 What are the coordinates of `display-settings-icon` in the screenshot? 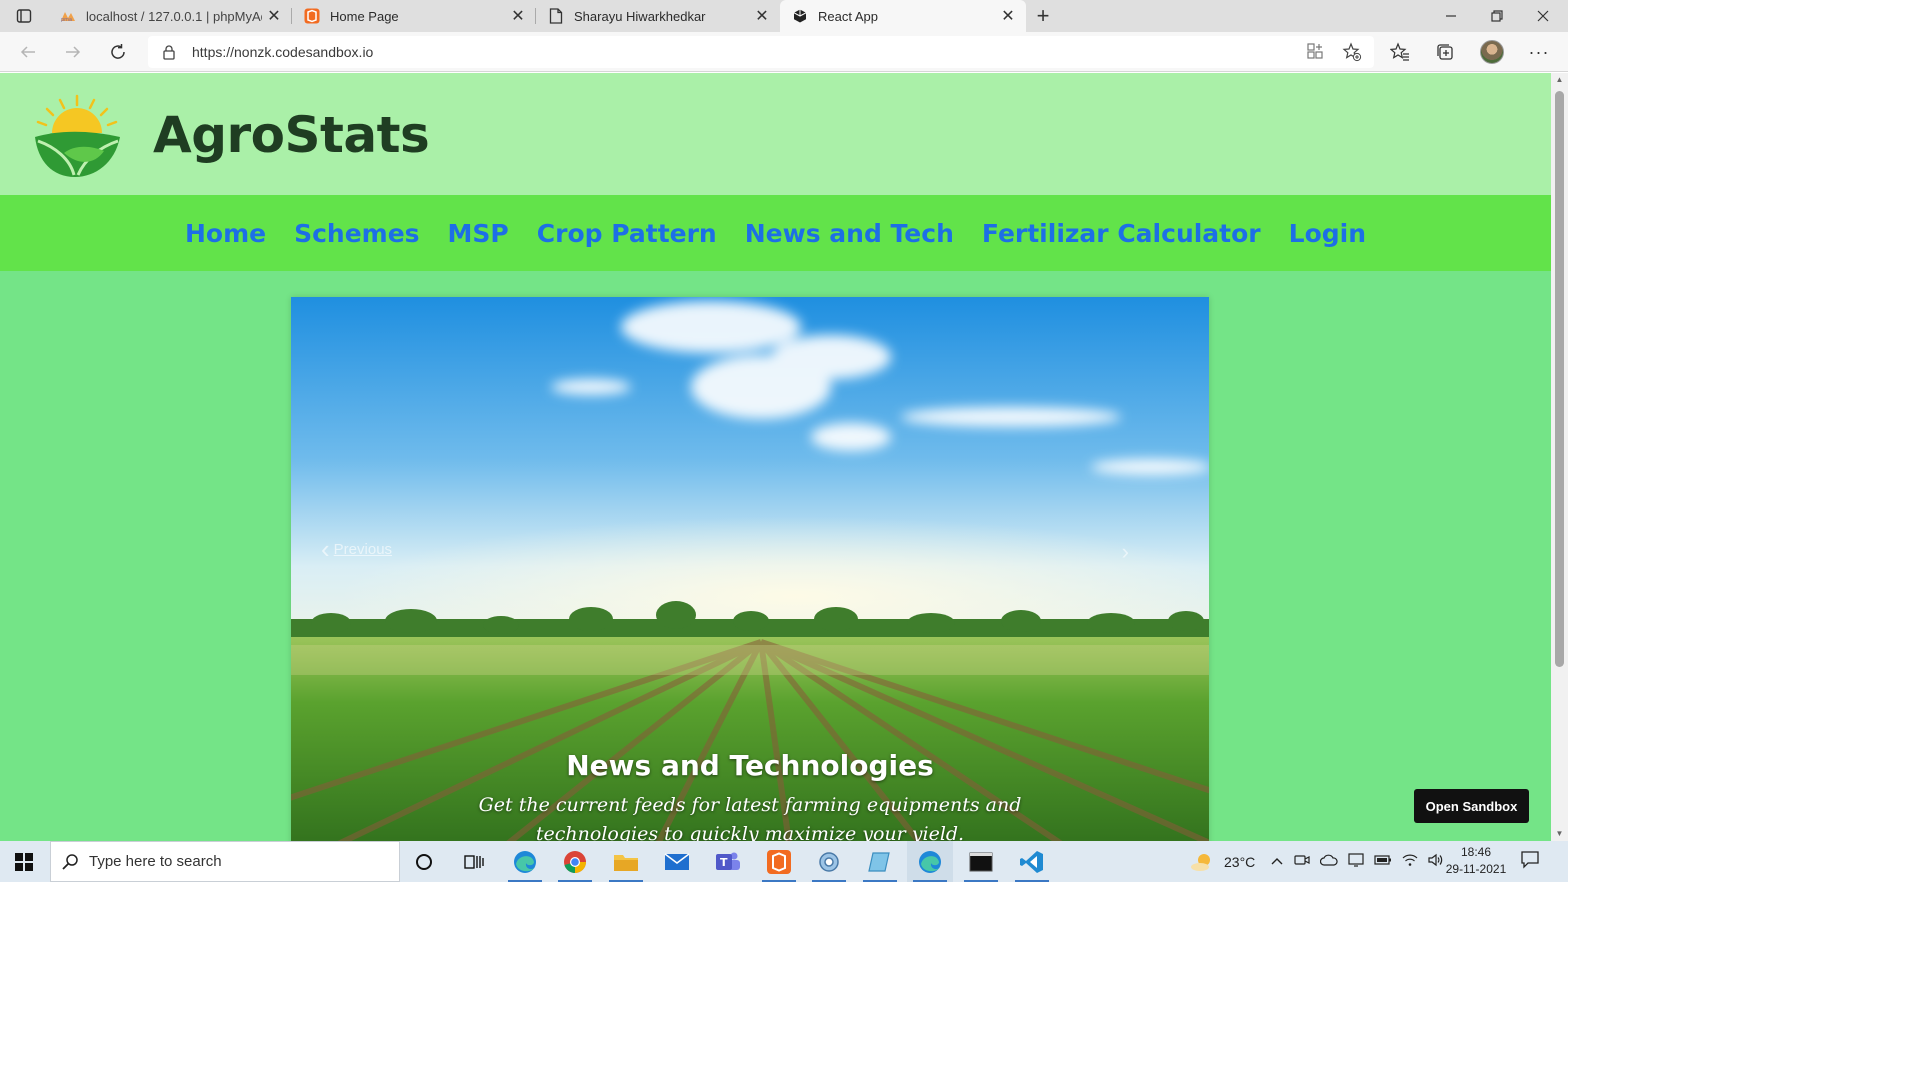 It's located at (1356, 861).